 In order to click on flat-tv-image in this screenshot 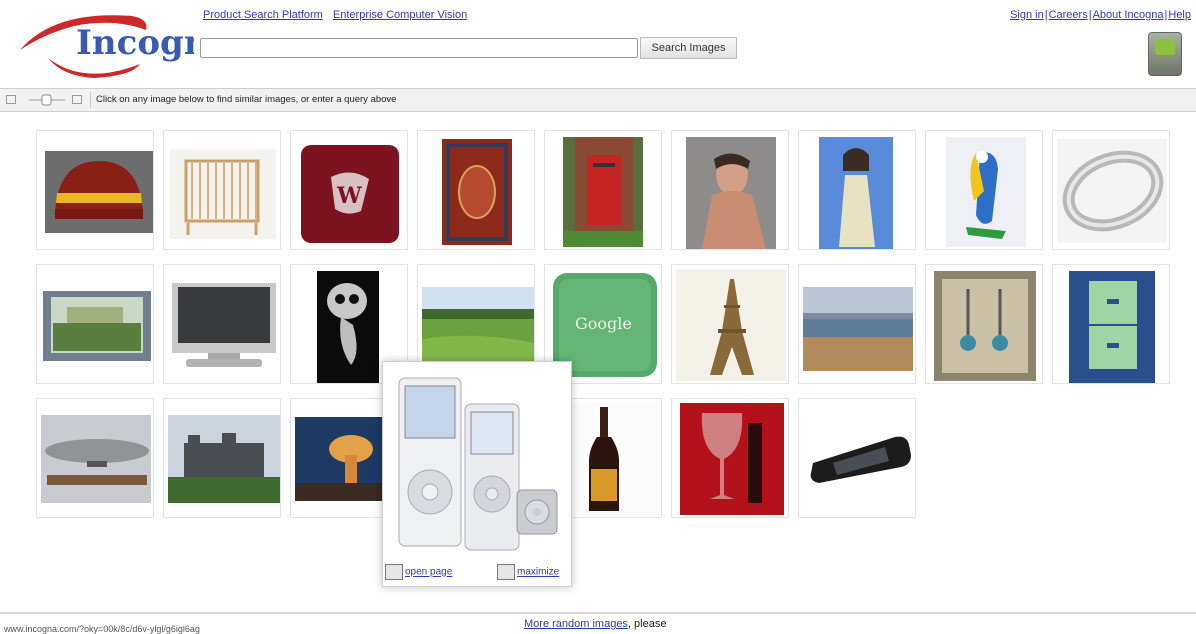, I will do `click(224, 325)`.